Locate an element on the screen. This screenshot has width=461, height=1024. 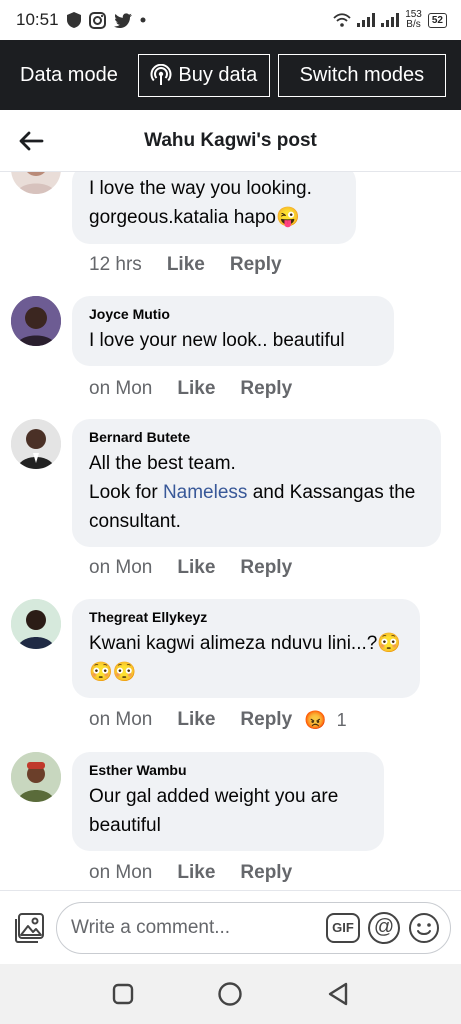
comment-text-prefix: Look for is located at coordinates (126, 492).